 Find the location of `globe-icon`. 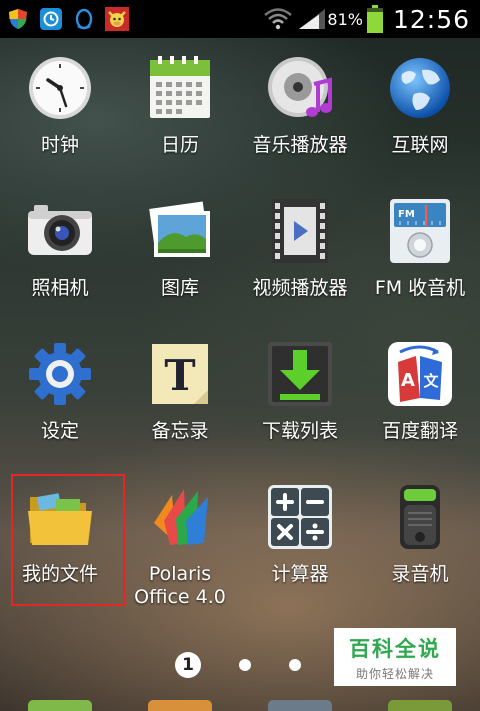

globe-icon is located at coordinates (420, 88).